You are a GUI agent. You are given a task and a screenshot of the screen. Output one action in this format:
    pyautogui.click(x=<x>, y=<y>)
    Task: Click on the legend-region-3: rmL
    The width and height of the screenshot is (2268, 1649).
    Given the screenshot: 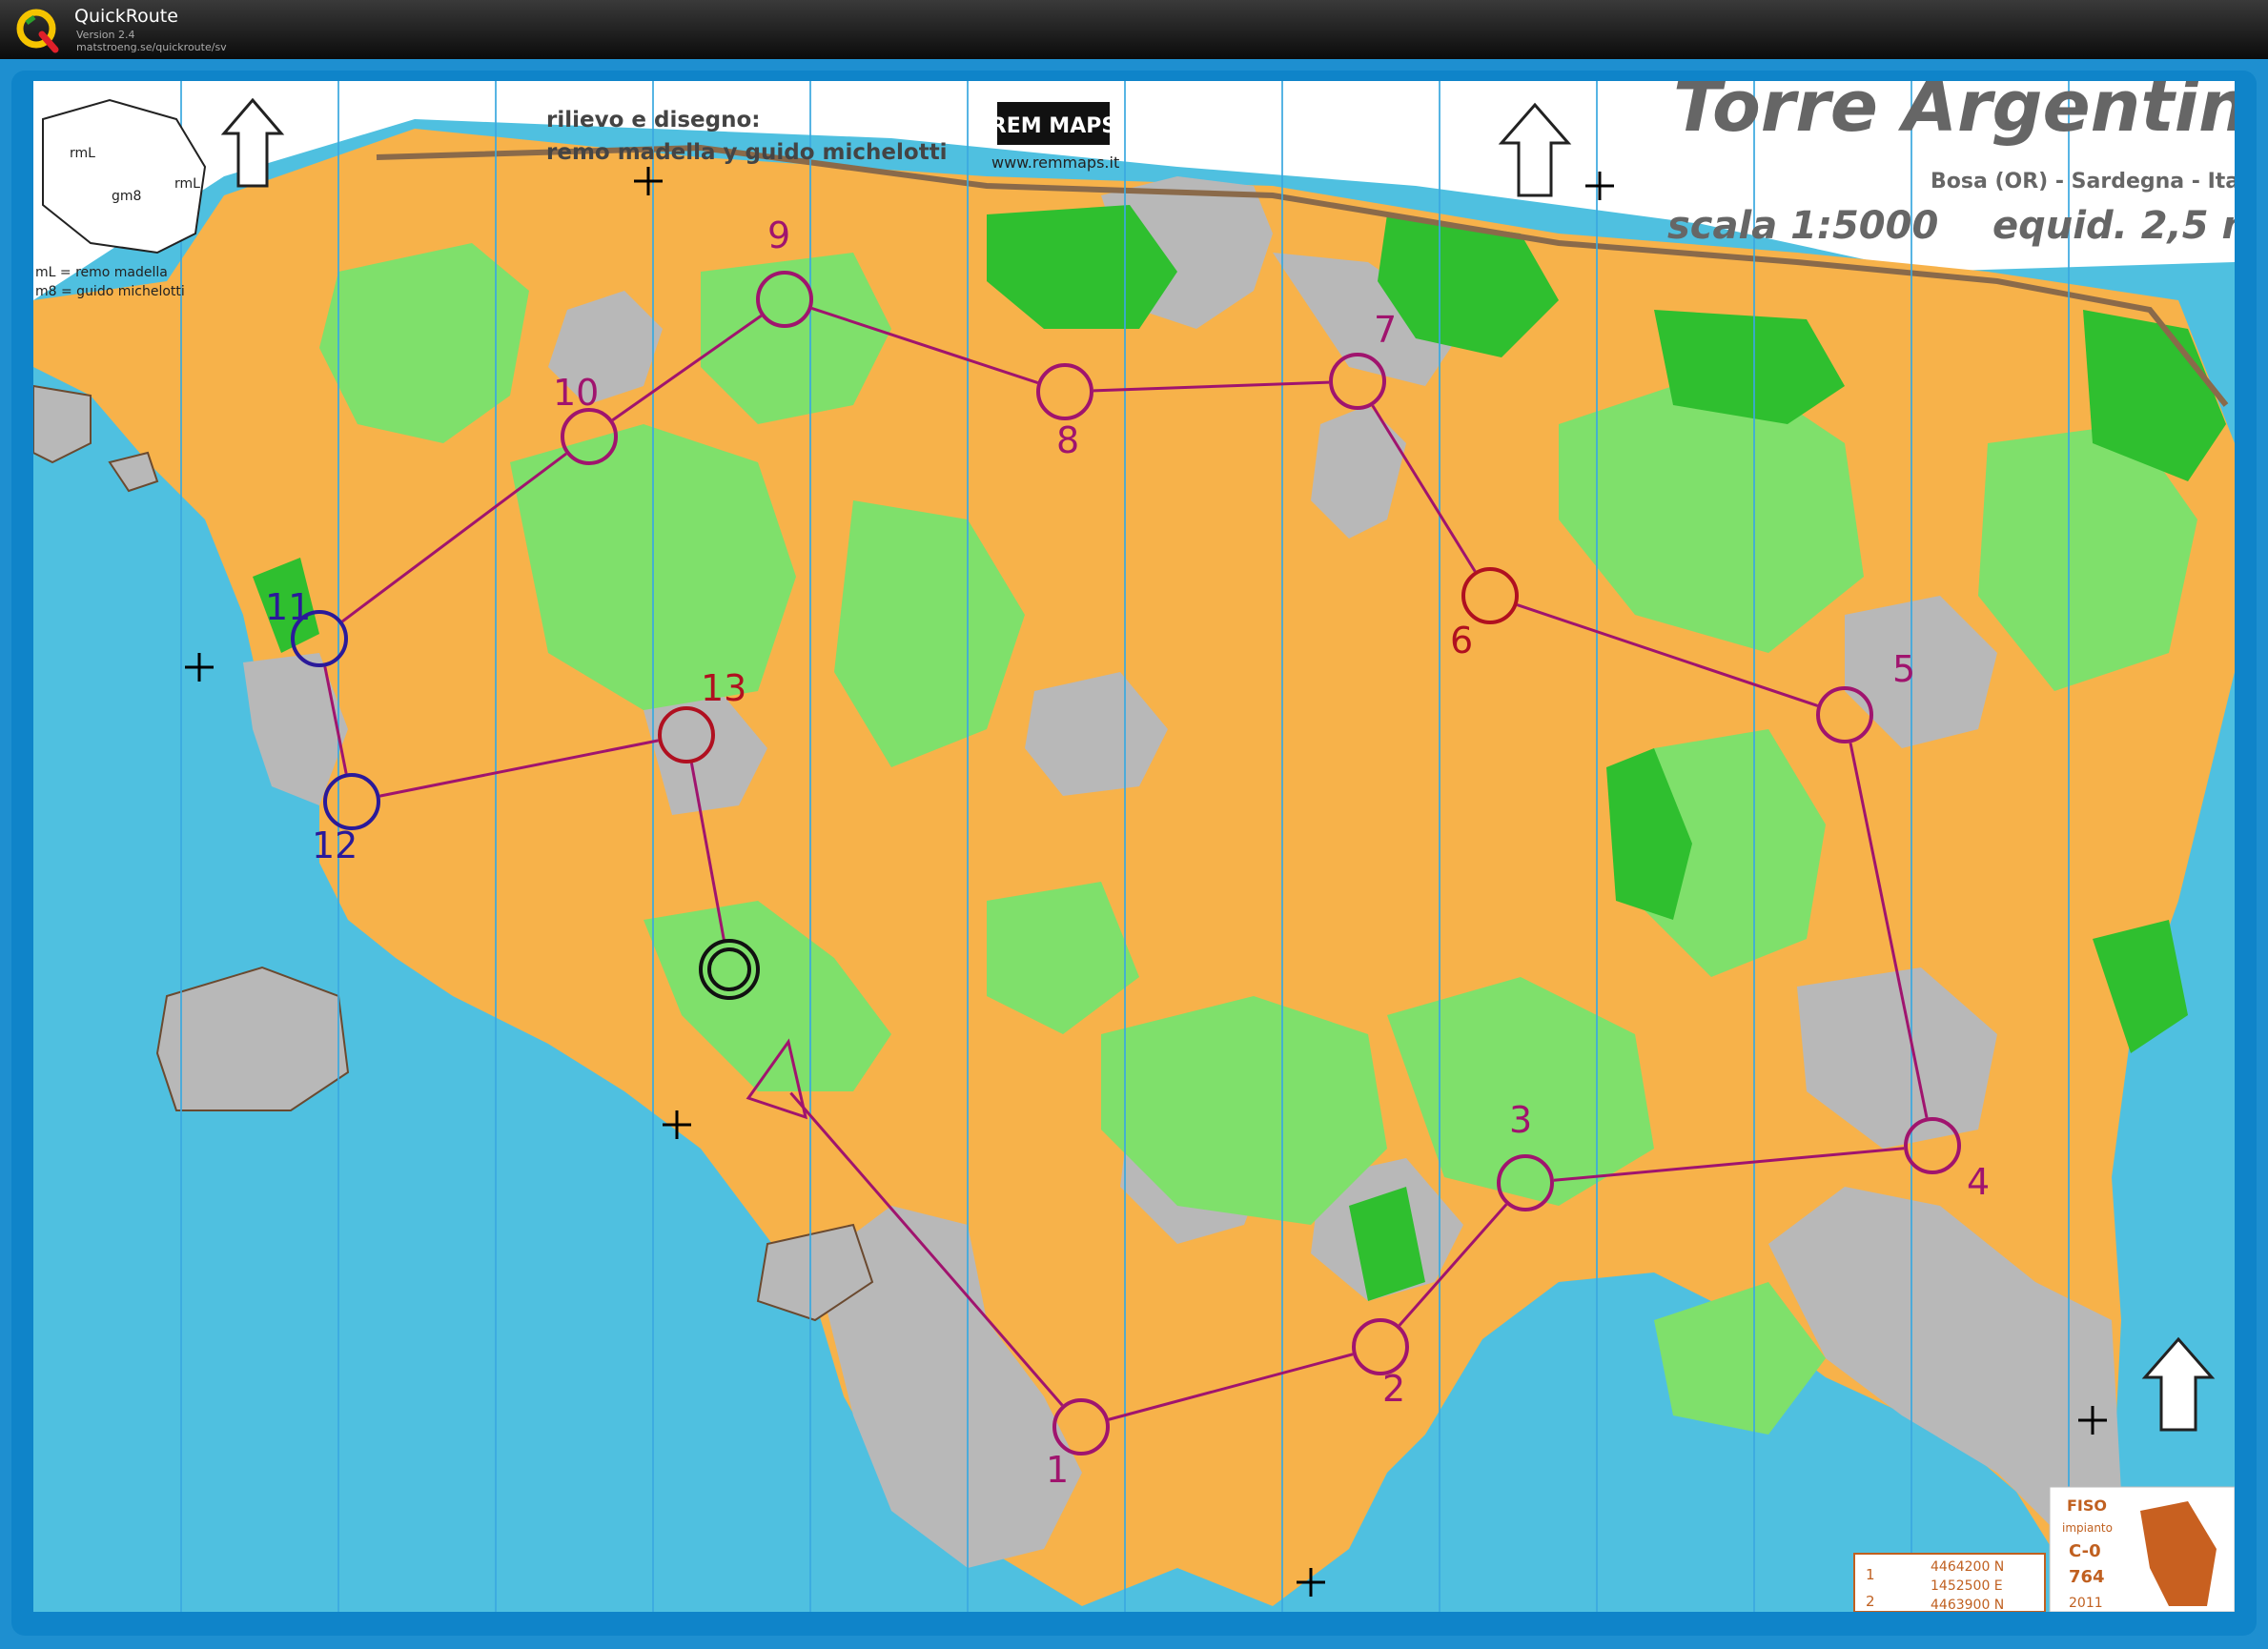 What is the action you would take?
    pyautogui.click(x=187, y=184)
    